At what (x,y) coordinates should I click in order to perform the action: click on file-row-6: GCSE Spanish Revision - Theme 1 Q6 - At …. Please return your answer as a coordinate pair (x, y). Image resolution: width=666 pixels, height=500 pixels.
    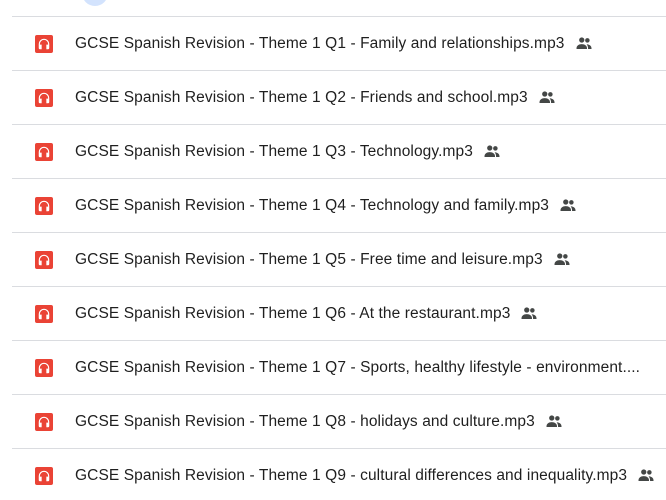
    Looking at the image, I should click on (339, 313).